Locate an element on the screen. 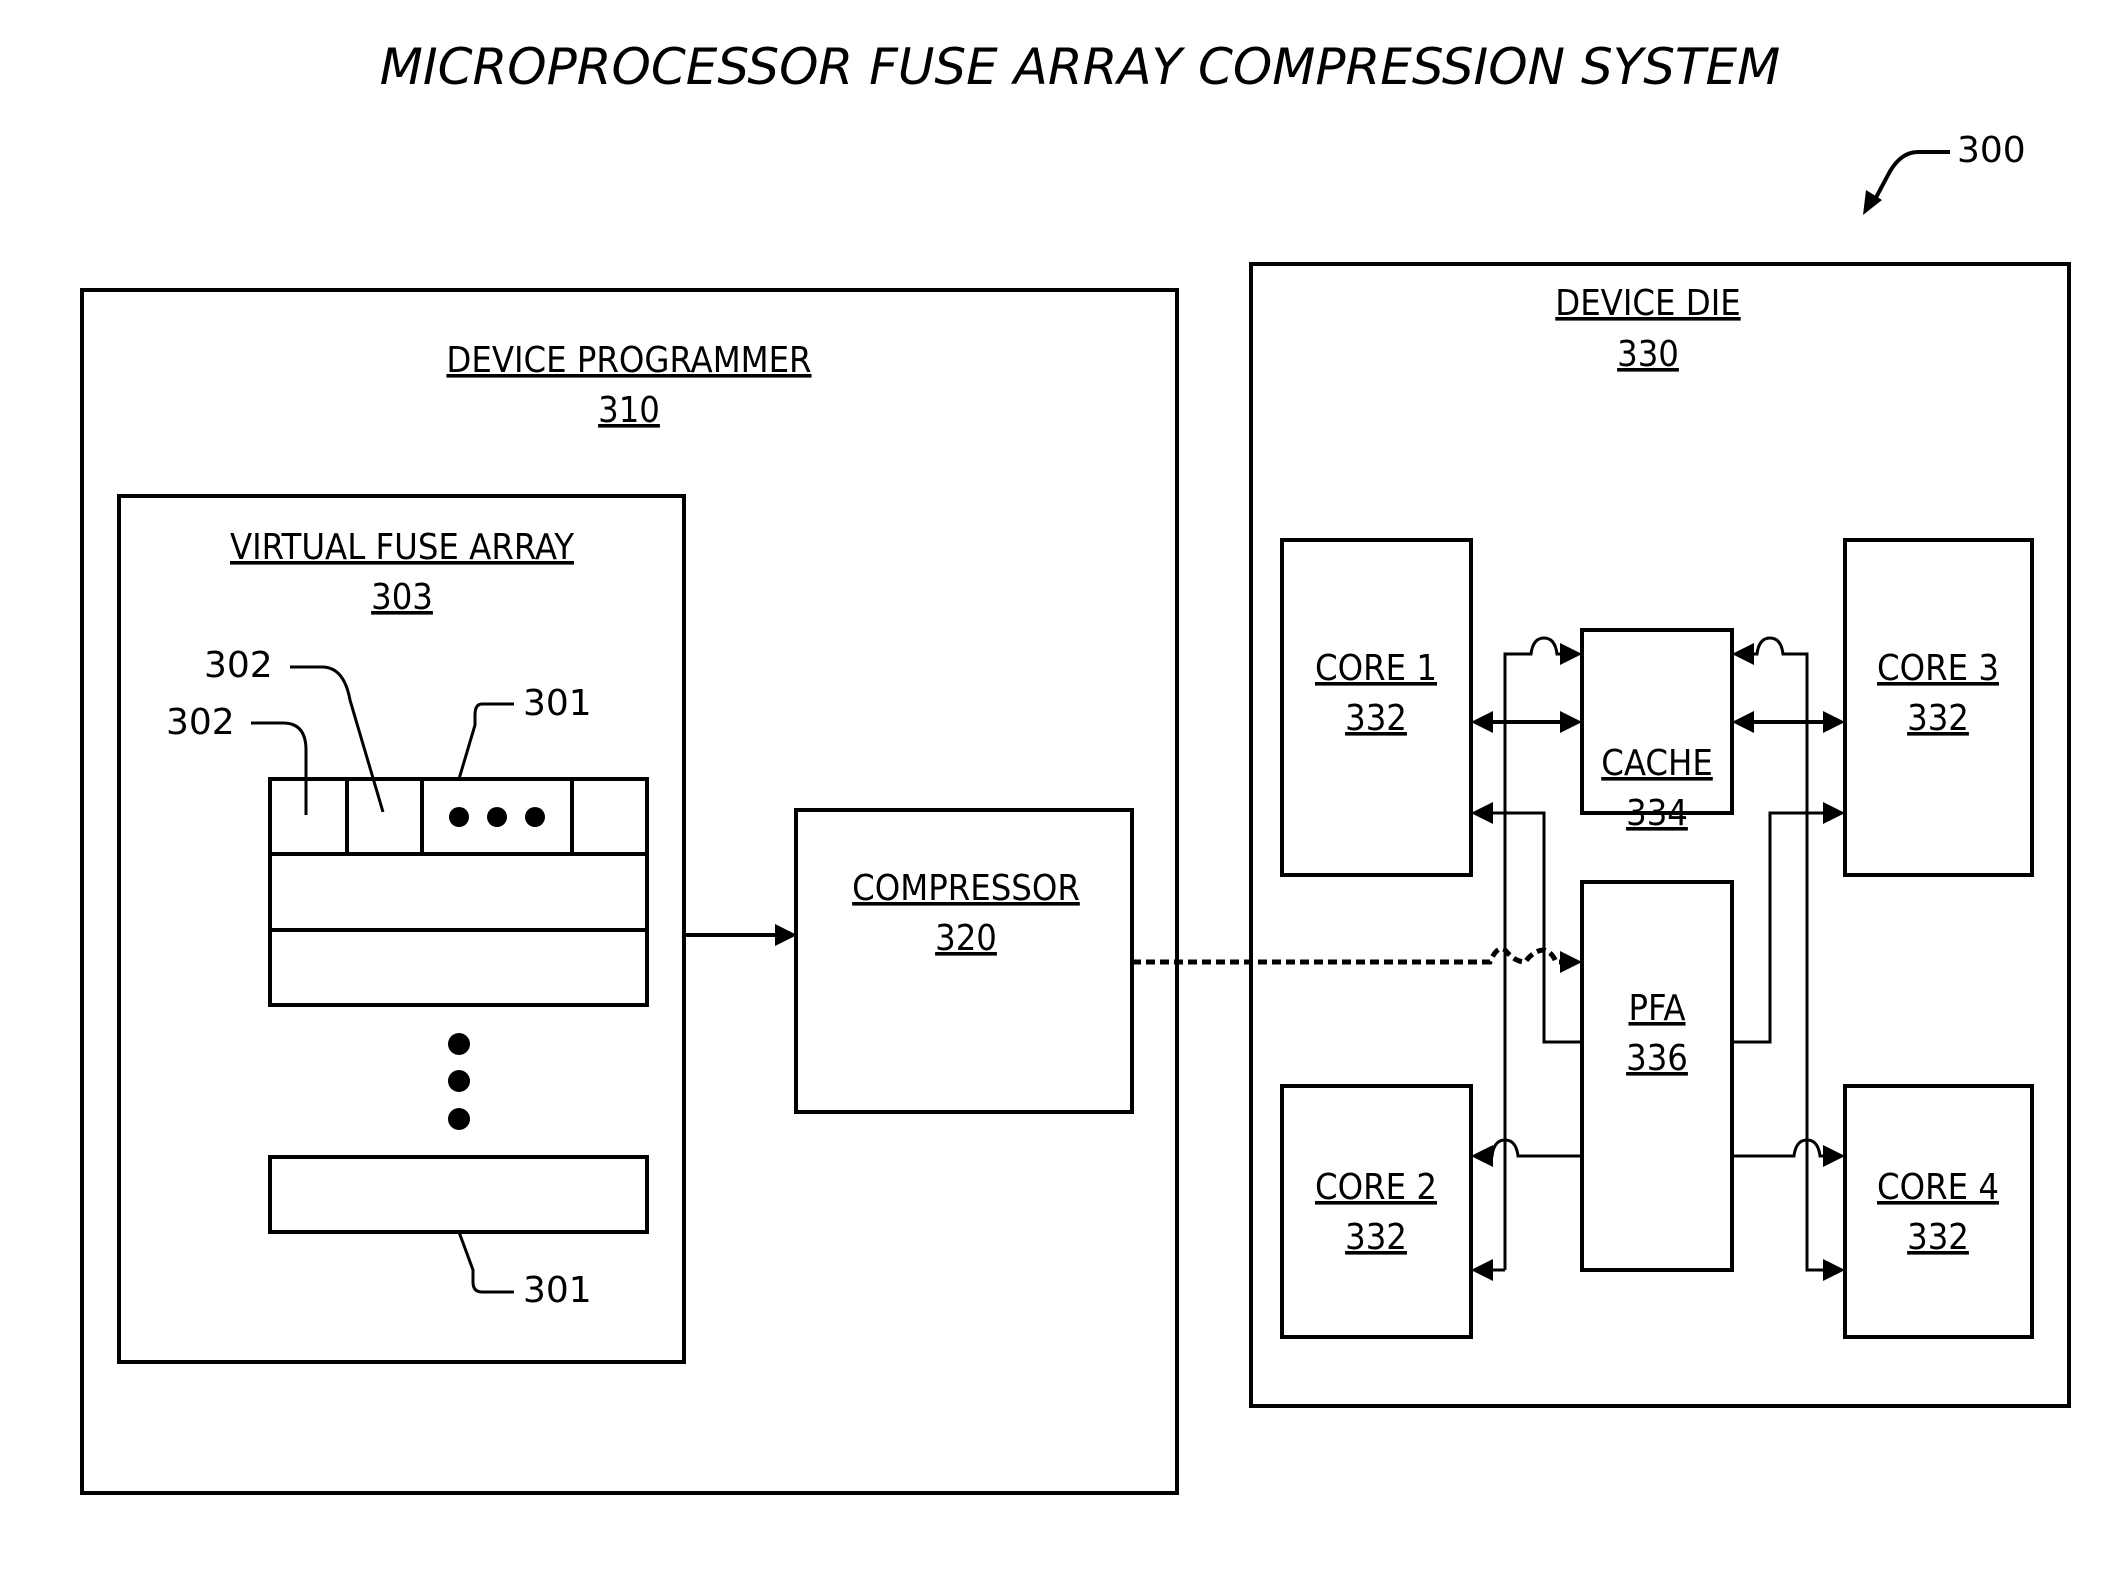  pfa-label: PFA is located at coordinates (1656, 1008).